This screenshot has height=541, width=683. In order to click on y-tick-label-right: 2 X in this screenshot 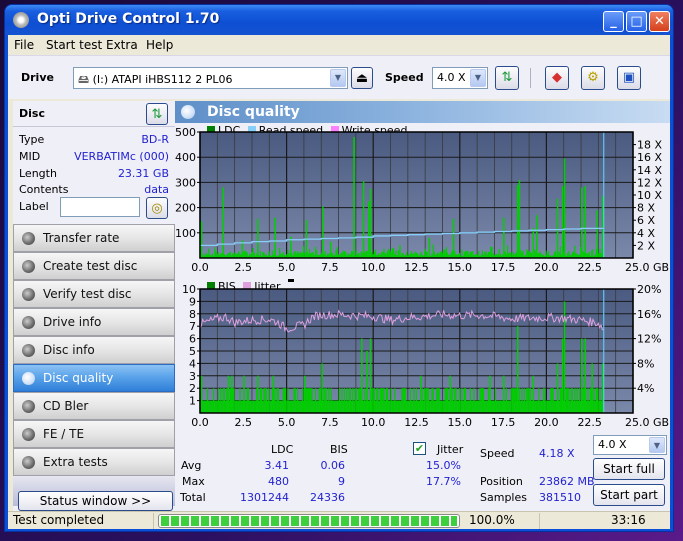, I will do `click(646, 245)`.